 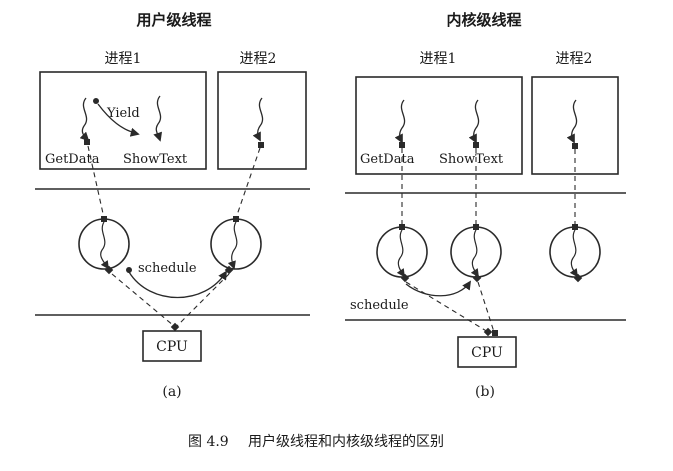 What do you see at coordinates (400, 121) in the screenshot?
I see `panel-b-thread-getdata` at bounding box center [400, 121].